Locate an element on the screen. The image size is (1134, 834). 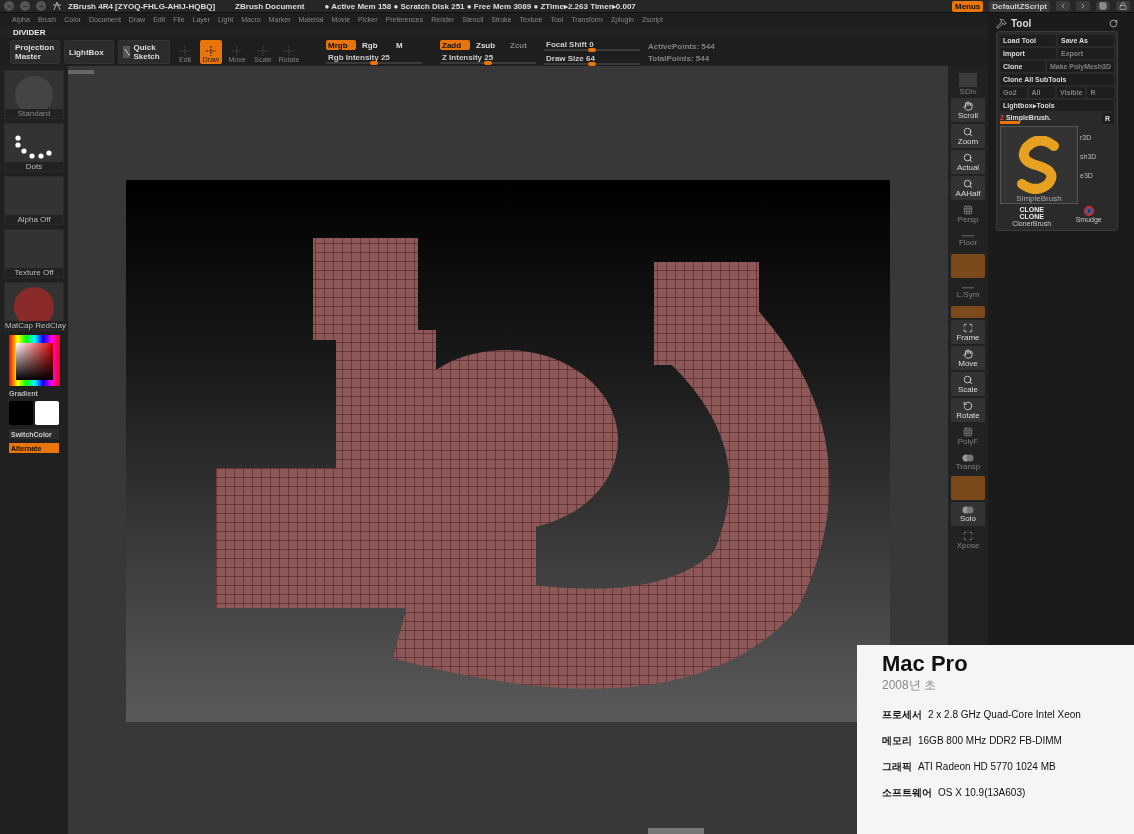
thumbnail: Standard is located at coordinates (34, 94).